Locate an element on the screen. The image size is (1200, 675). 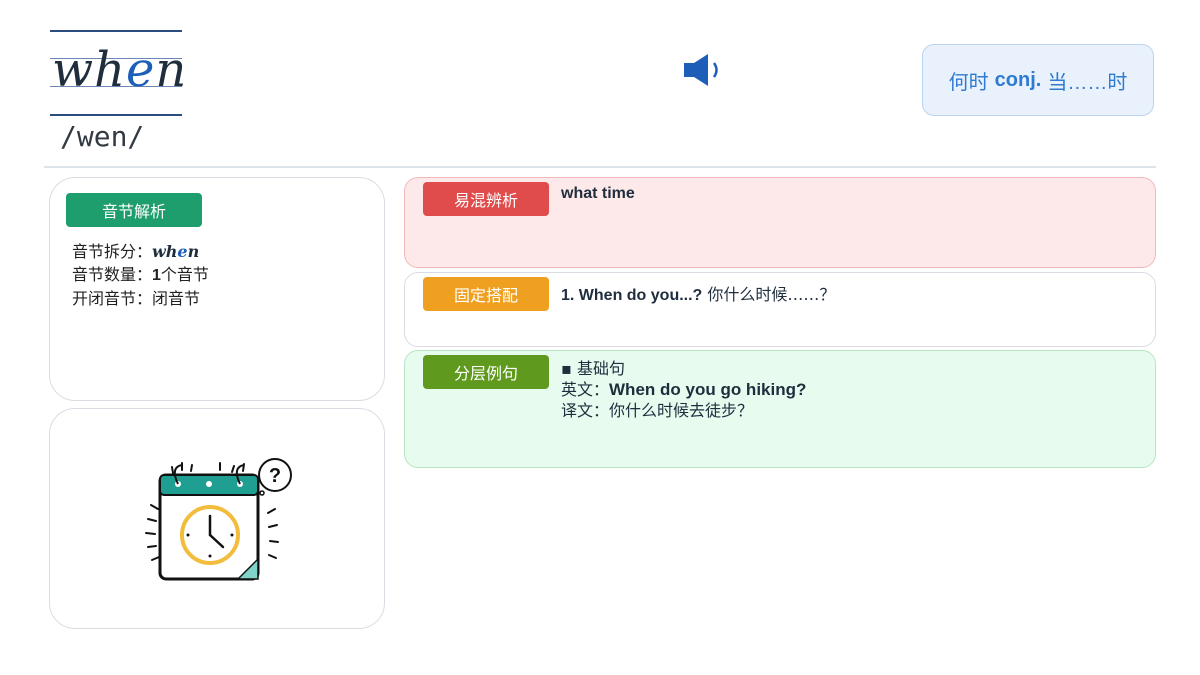
guide-line-bottom is located at coordinates (116, 115).